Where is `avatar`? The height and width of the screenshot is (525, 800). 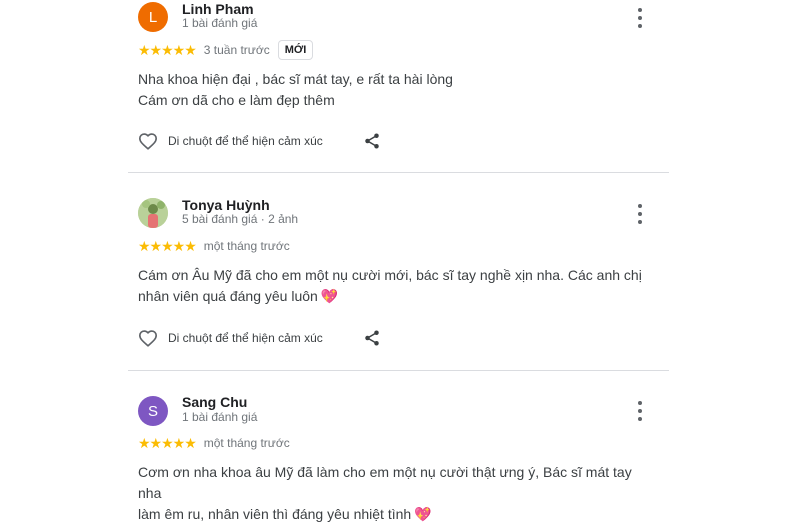 avatar is located at coordinates (153, 213).